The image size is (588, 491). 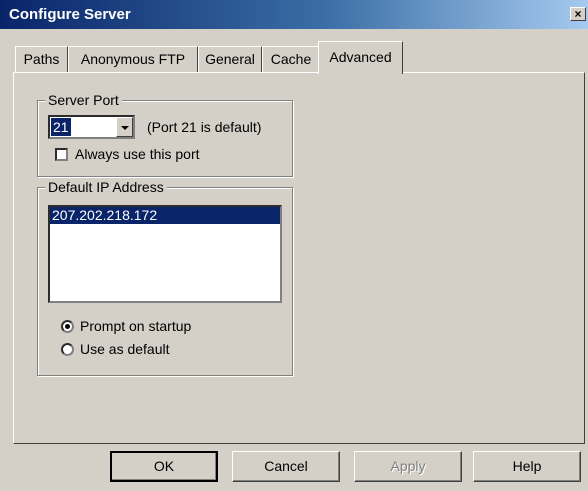 I want to click on tab-label: Anonymous FTP, so click(x=133, y=59).